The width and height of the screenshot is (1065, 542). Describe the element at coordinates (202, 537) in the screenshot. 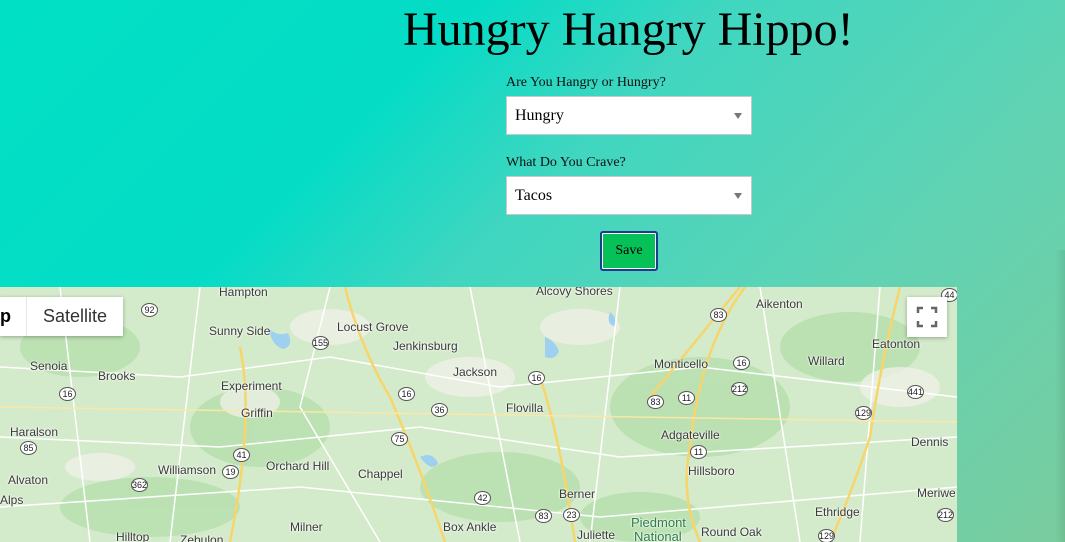

I see `place-label: Zebulon` at that location.